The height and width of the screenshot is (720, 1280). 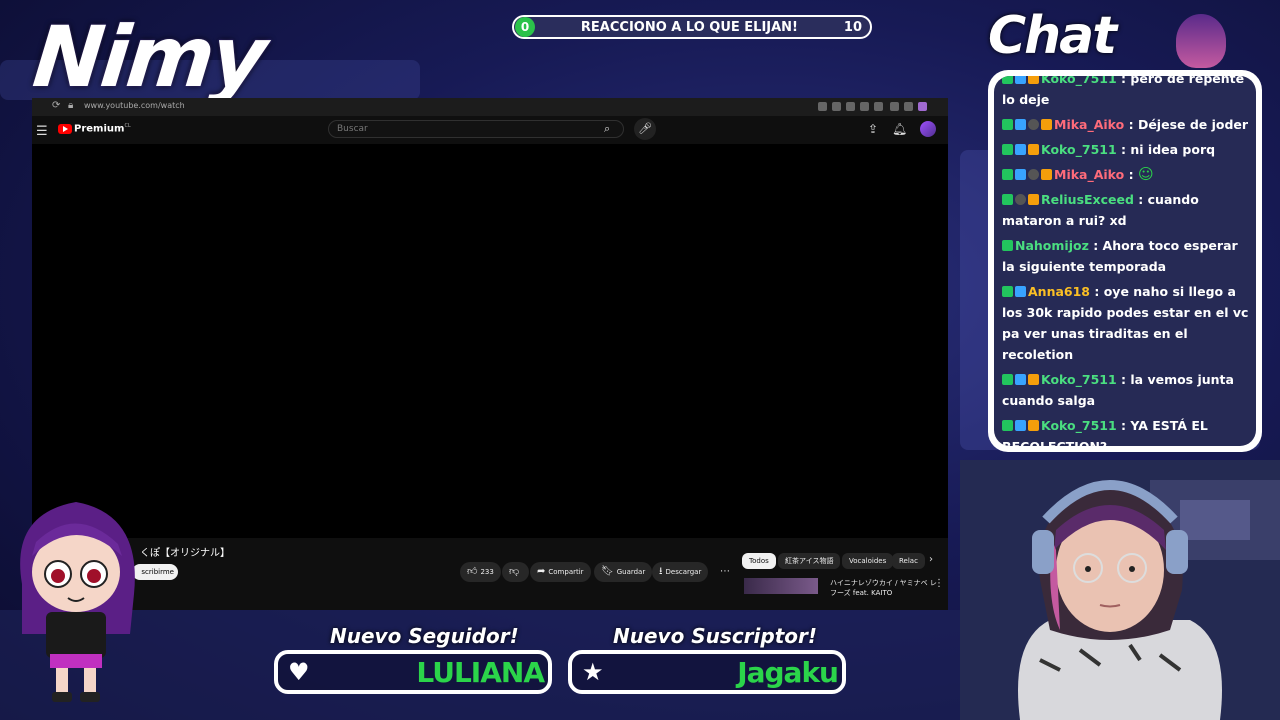 I want to click on thumbs-down-icon: 👎︎, so click(x=514, y=571).